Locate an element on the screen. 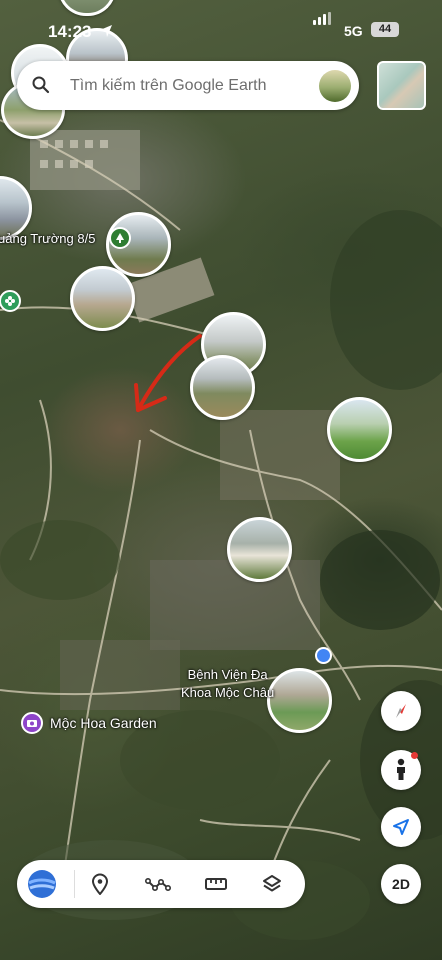 Image resolution: width=442 pixels, height=960 pixels. draw-path-button is located at coordinates (158, 884).